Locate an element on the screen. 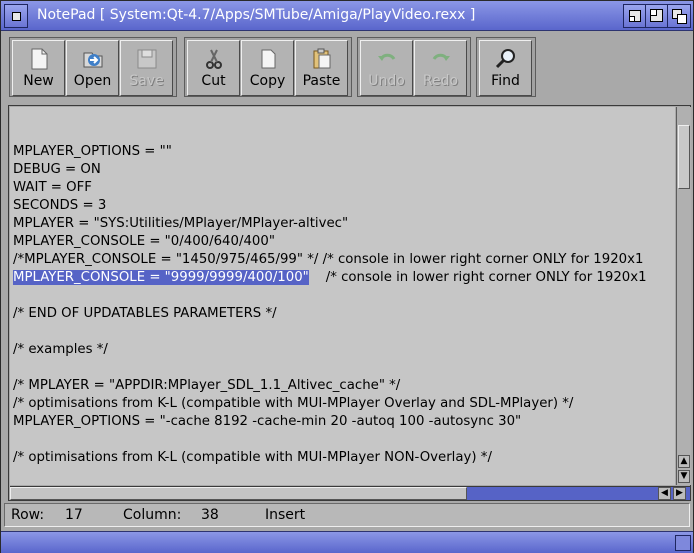 This screenshot has height=553, width=694. save-label: Save is located at coordinates (146, 81).